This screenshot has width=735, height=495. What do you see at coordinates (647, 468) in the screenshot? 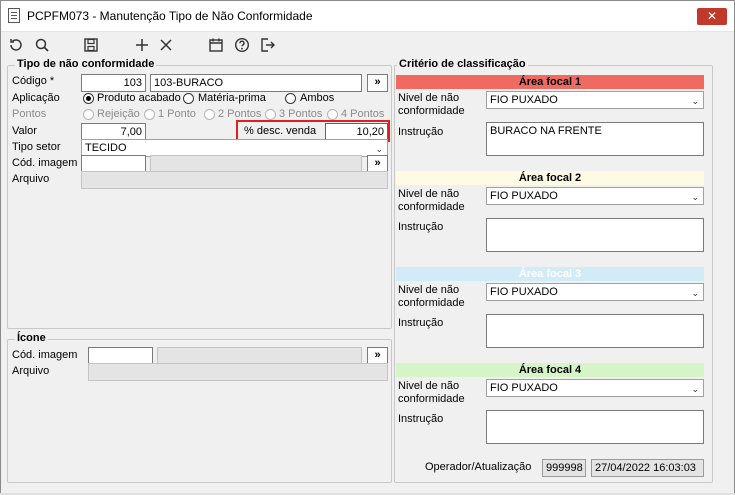
I see `data-atualizacao-input: 27/04/2022 16:03:03` at bounding box center [647, 468].